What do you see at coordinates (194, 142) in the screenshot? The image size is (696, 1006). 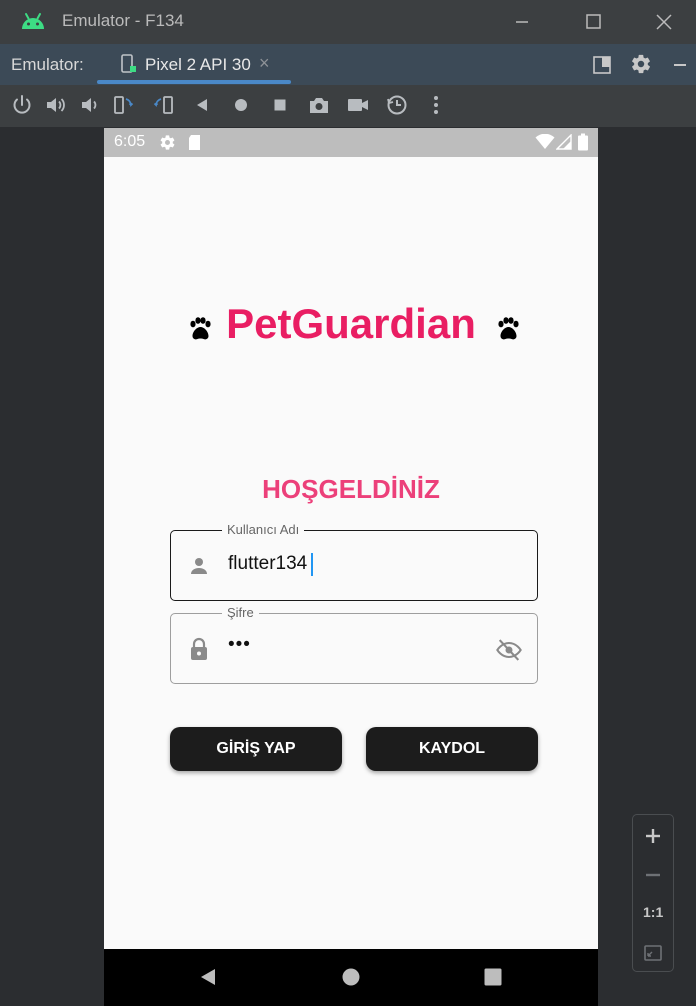 I see `sd-card-icon` at bounding box center [194, 142].